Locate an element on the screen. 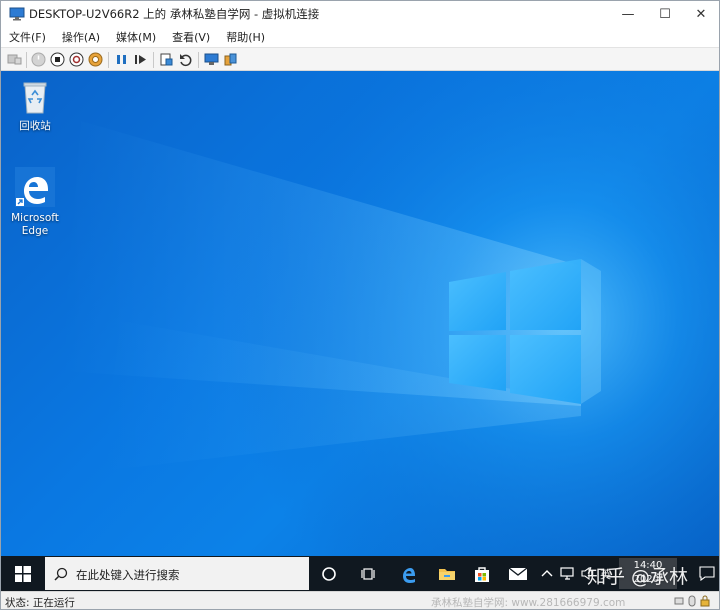 This screenshot has width=720, height=610. edge-shortcut: Microsoft Edge is located at coordinates (35, 202).